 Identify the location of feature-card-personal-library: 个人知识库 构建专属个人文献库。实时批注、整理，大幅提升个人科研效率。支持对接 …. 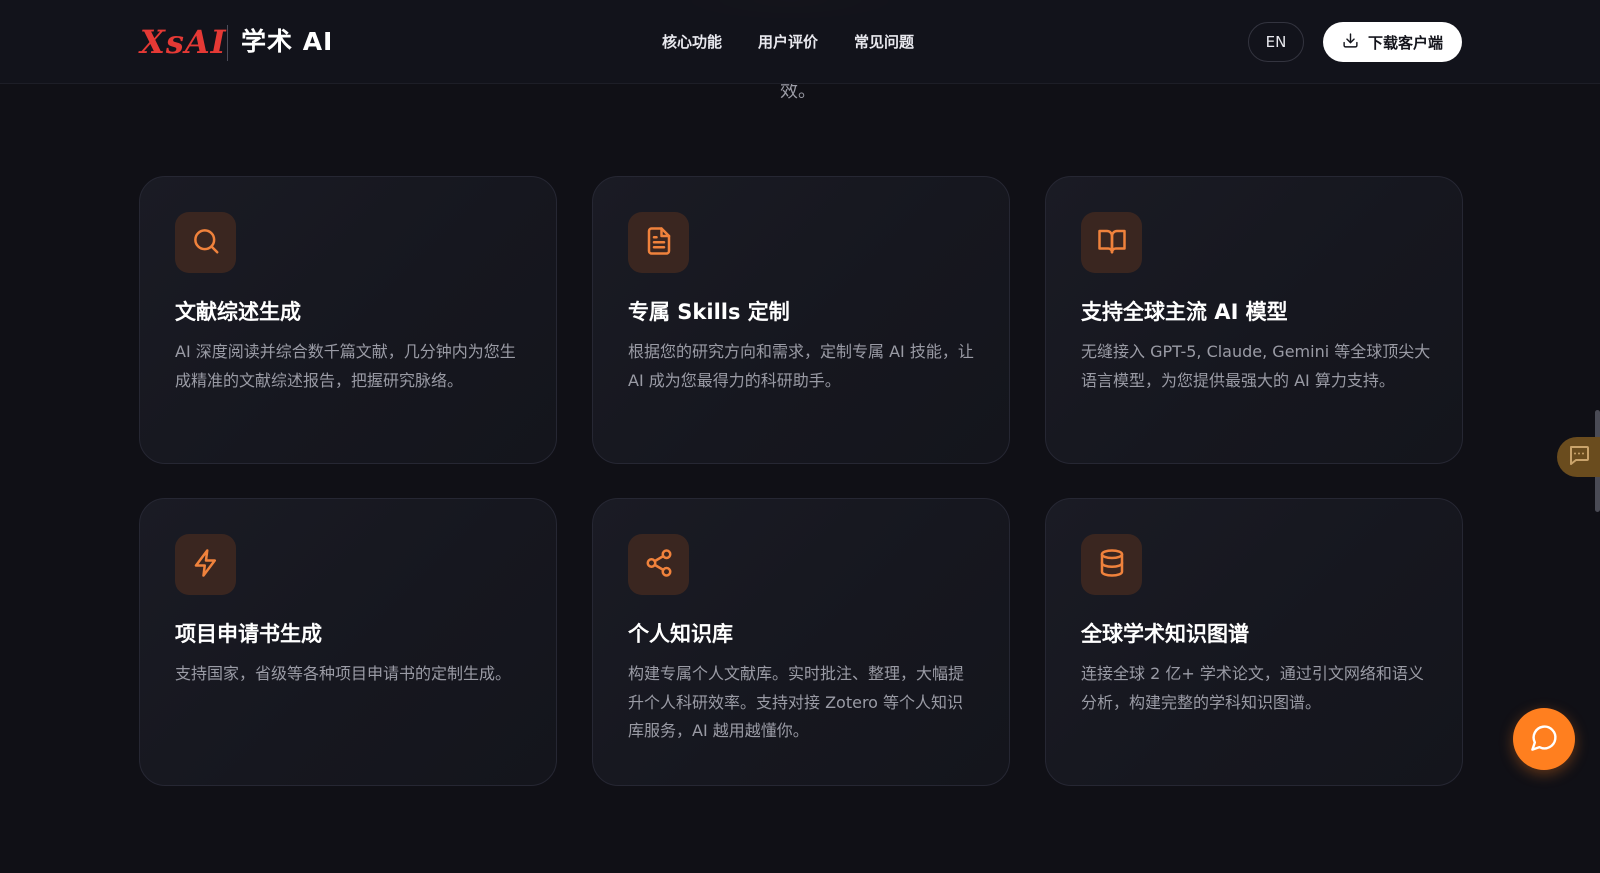
(801, 642).